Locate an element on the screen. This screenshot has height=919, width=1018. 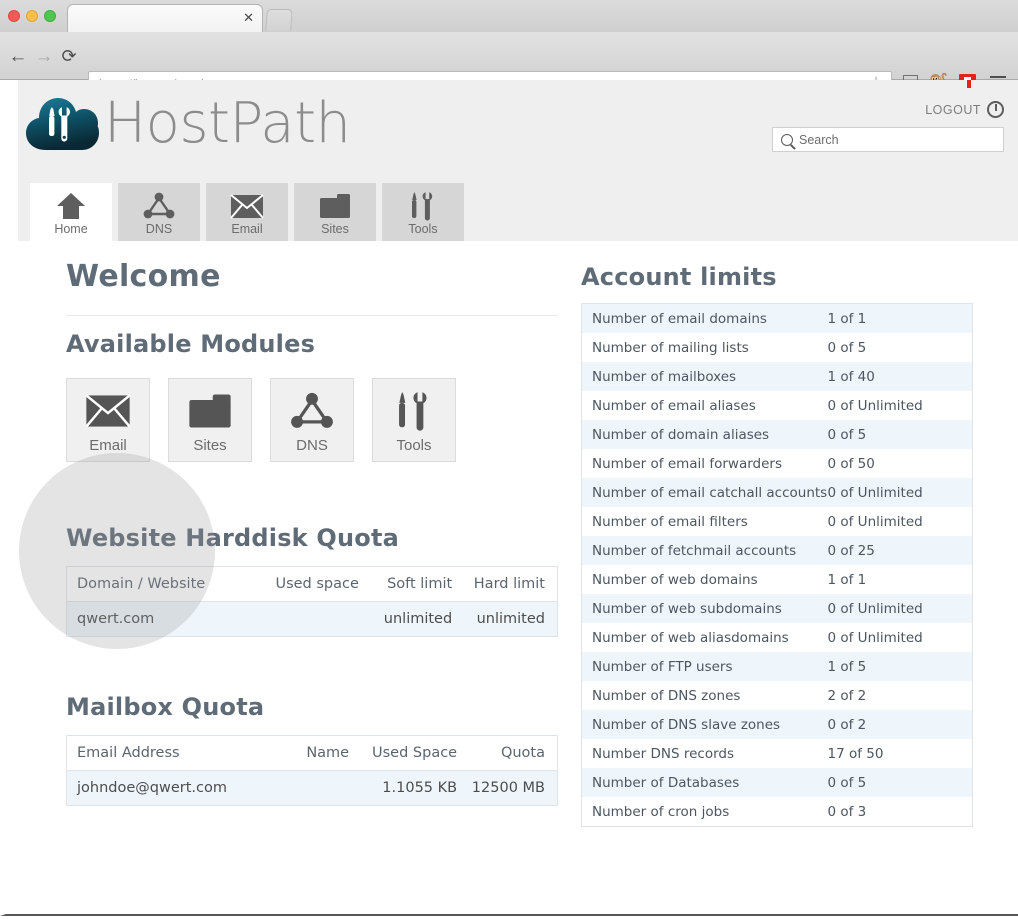
tab-sites: Sites is located at coordinates (335, 212).